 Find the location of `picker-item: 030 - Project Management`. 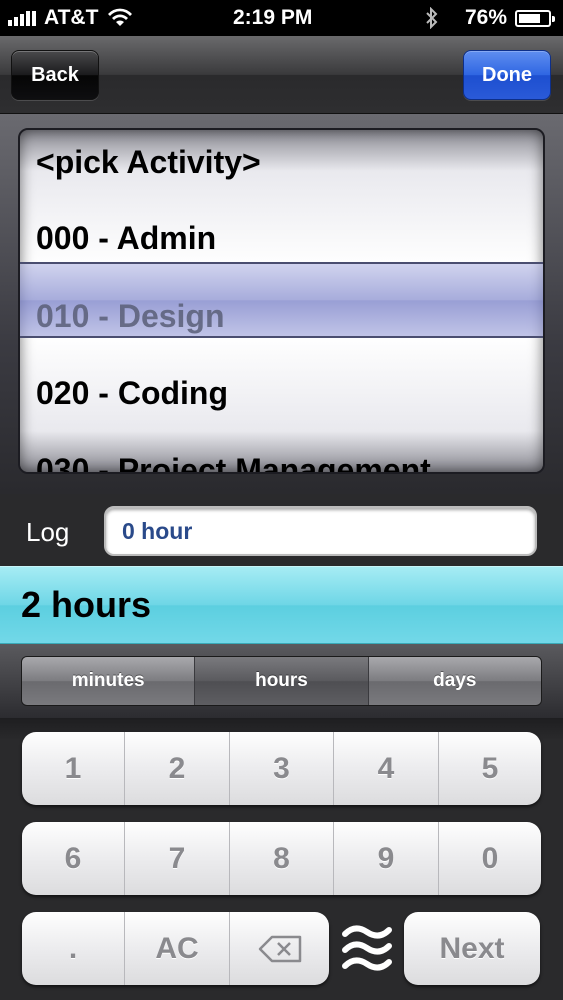

picker-item: 030 - Project Management is located at coordinates (233, 452).